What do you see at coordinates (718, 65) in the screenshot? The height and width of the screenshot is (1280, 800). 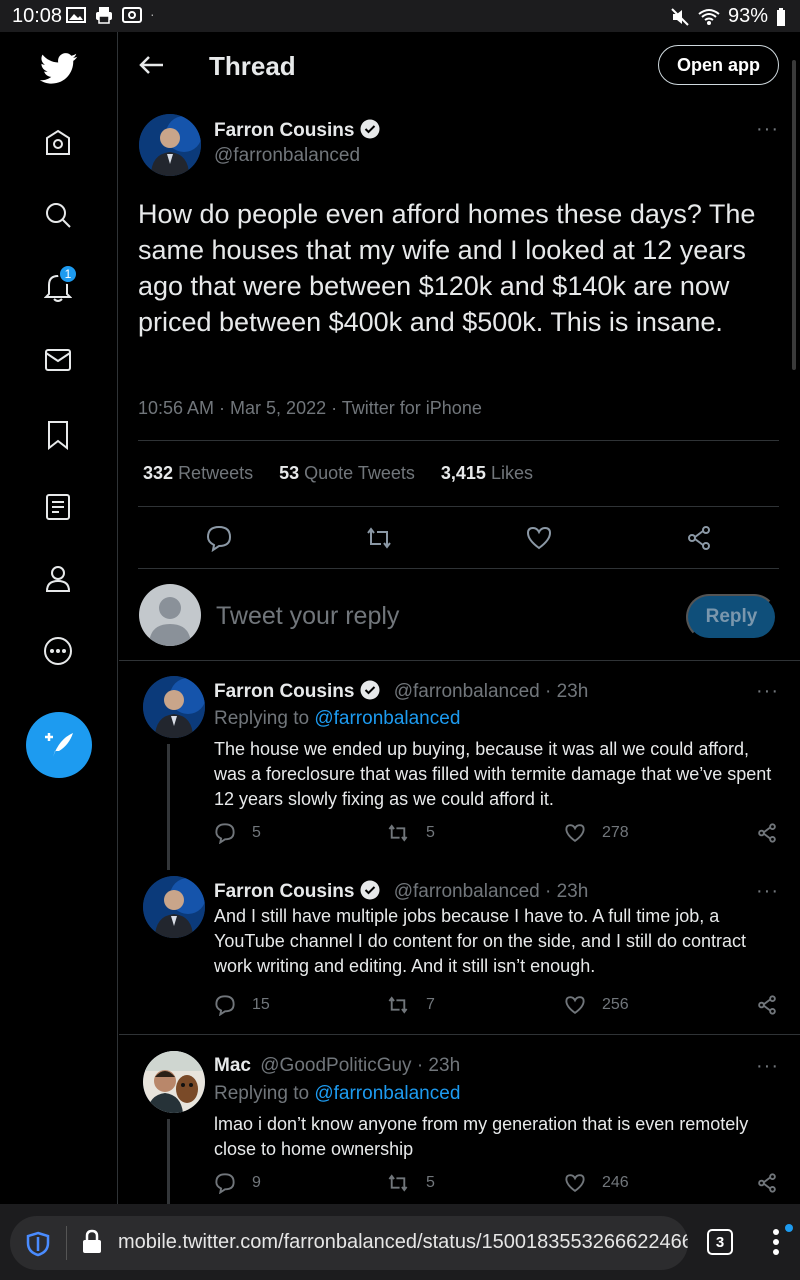 I see `open-app-button: Open app` at bounding box center [718, 65].